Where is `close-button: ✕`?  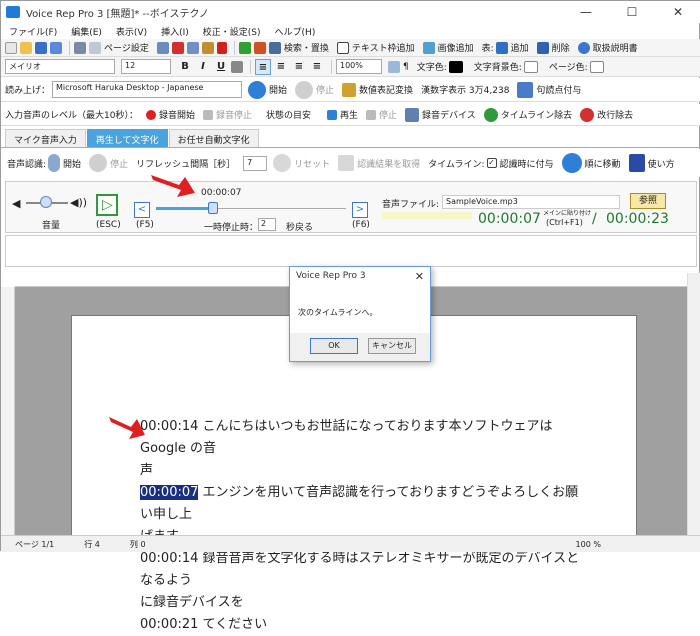
close-button: ✕ is located at coordinates (677, 12).